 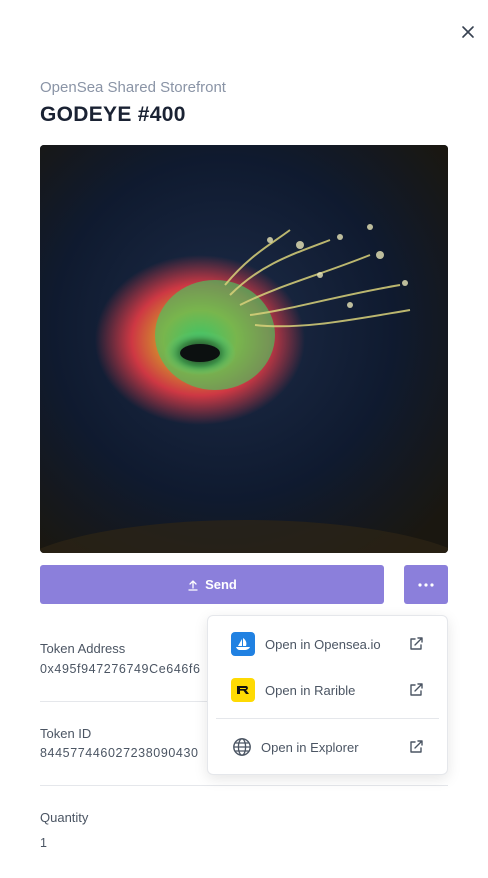 I want to click on collection-name: OpenSea Shared Storefront, so click(x=133, y=87).